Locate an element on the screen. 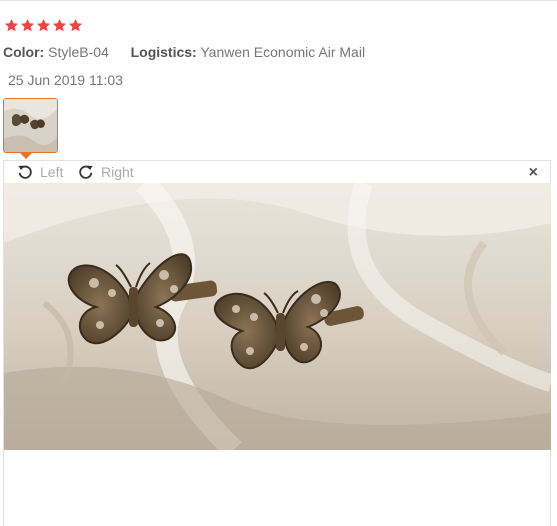  rotate-right-button: Right is located at coordinates (105, 172).